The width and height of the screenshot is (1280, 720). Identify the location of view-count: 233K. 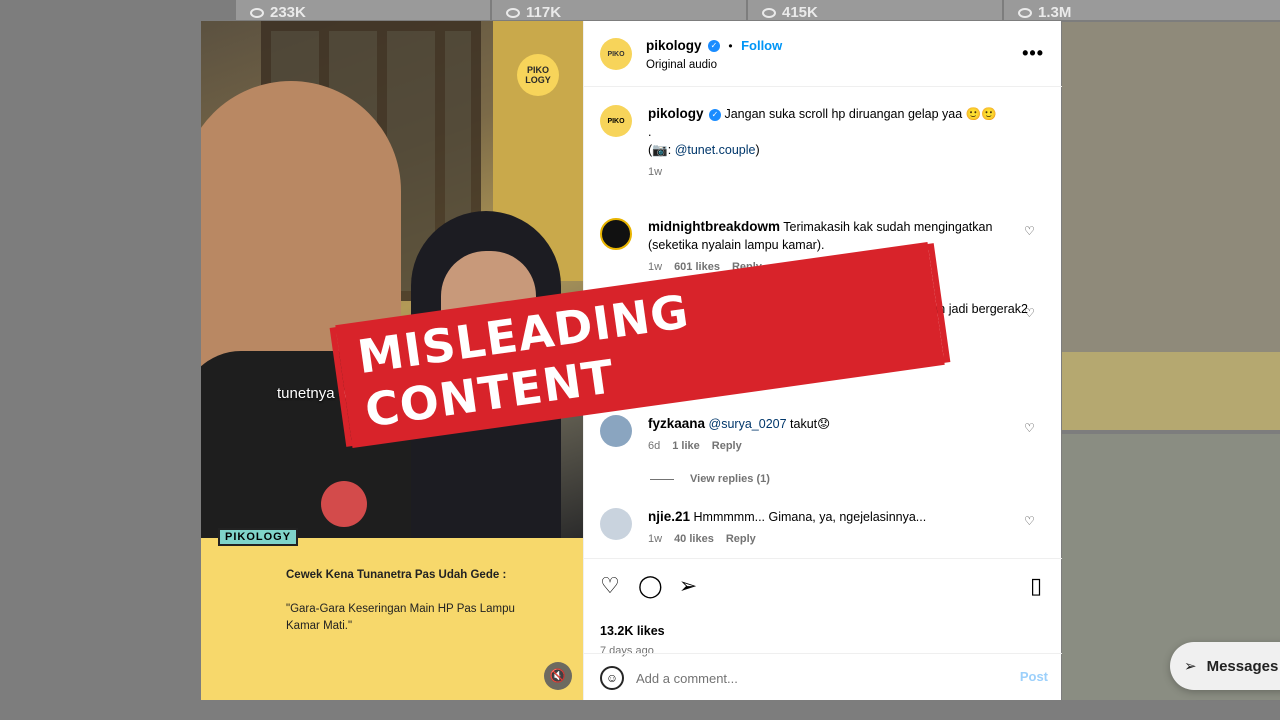
(278, 12).